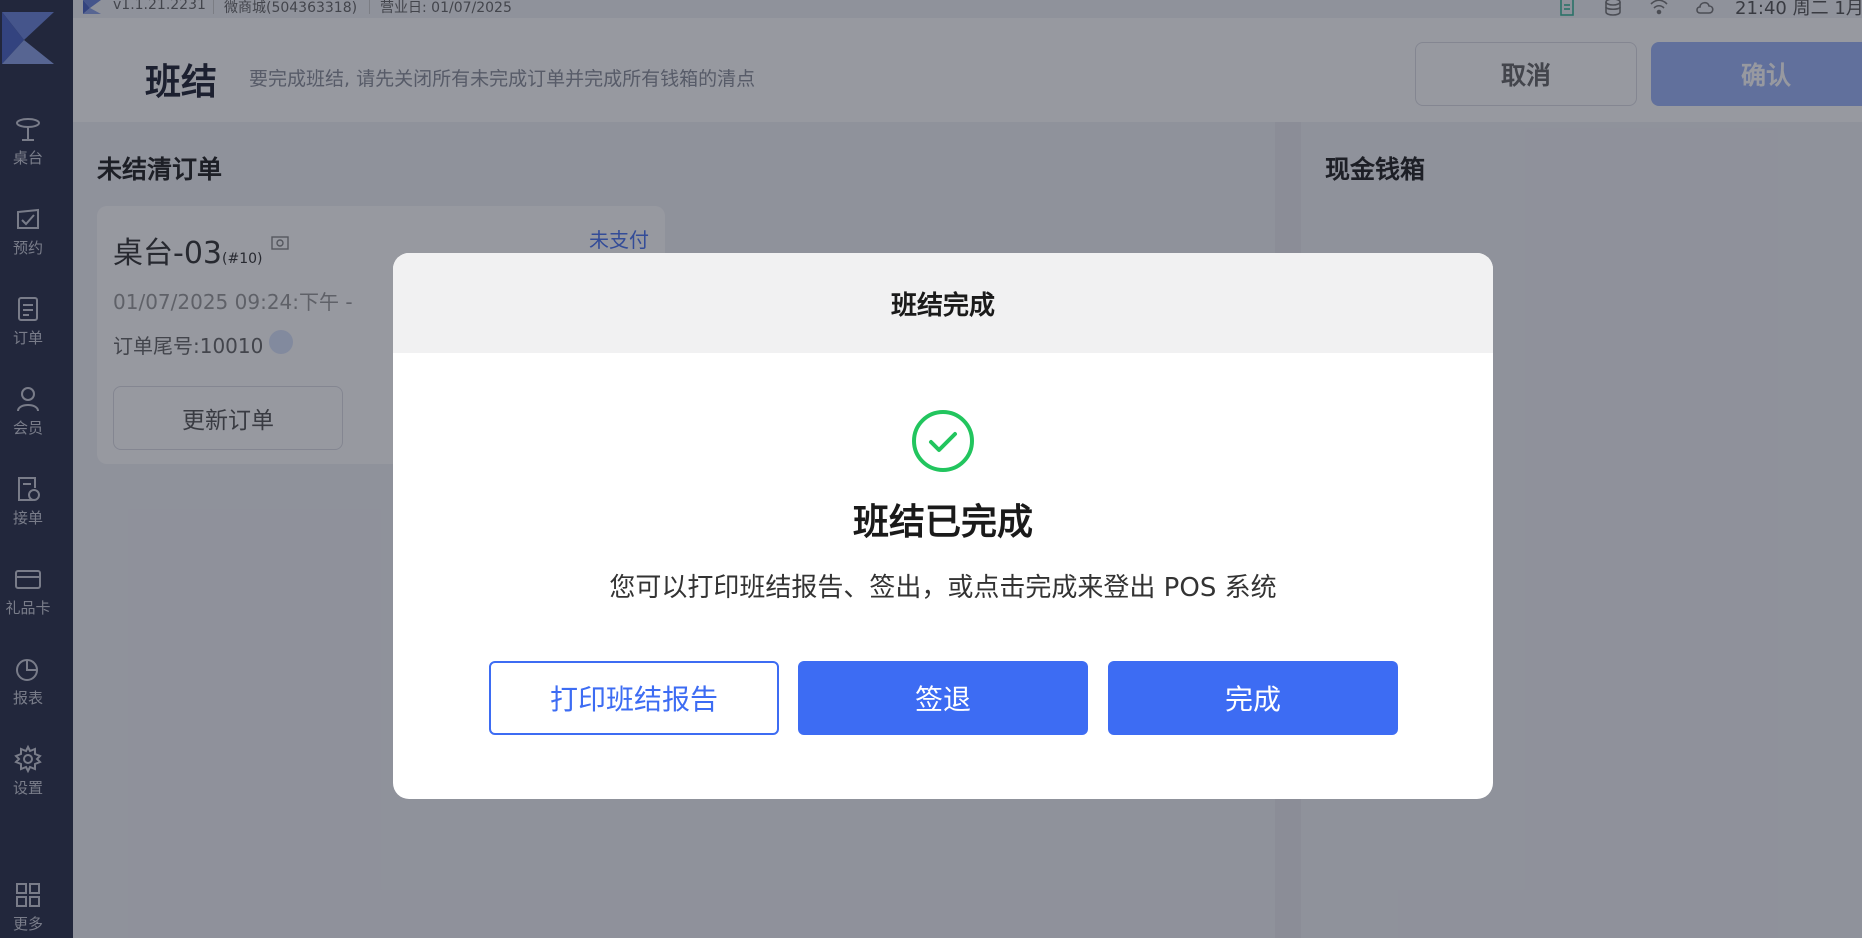  What do you see at coordinates (1253, 698) in the screenshot?
I see `done-button: 完成` at bounding box center [1253, 698].